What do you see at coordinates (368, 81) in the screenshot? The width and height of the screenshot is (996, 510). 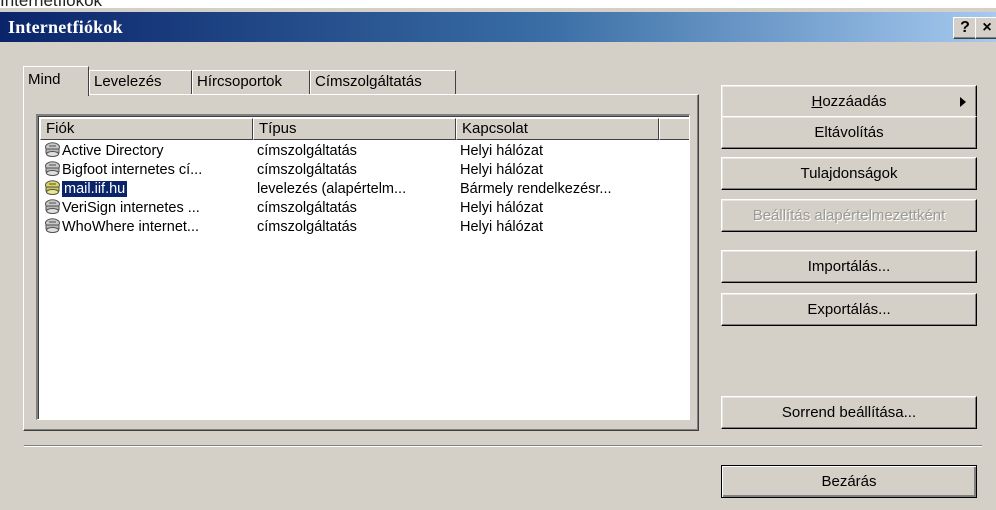 I see `tab-label: Címszolgáltatás` at bounding box center [368, 81].